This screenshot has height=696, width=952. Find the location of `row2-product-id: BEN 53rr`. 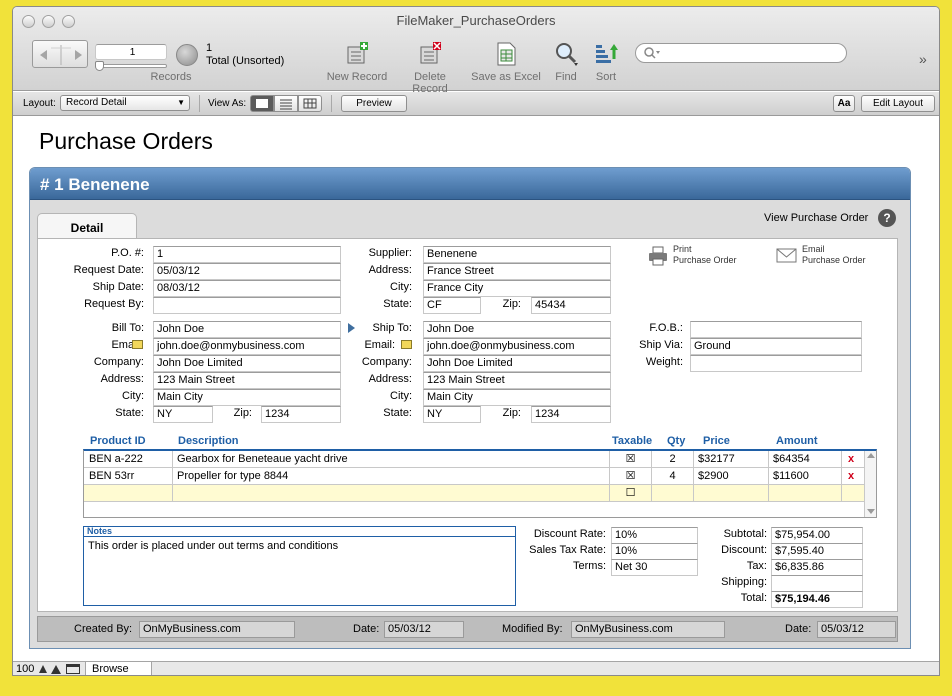

row2-product-id: BEN 53rr is located at coordinates (129, 476).